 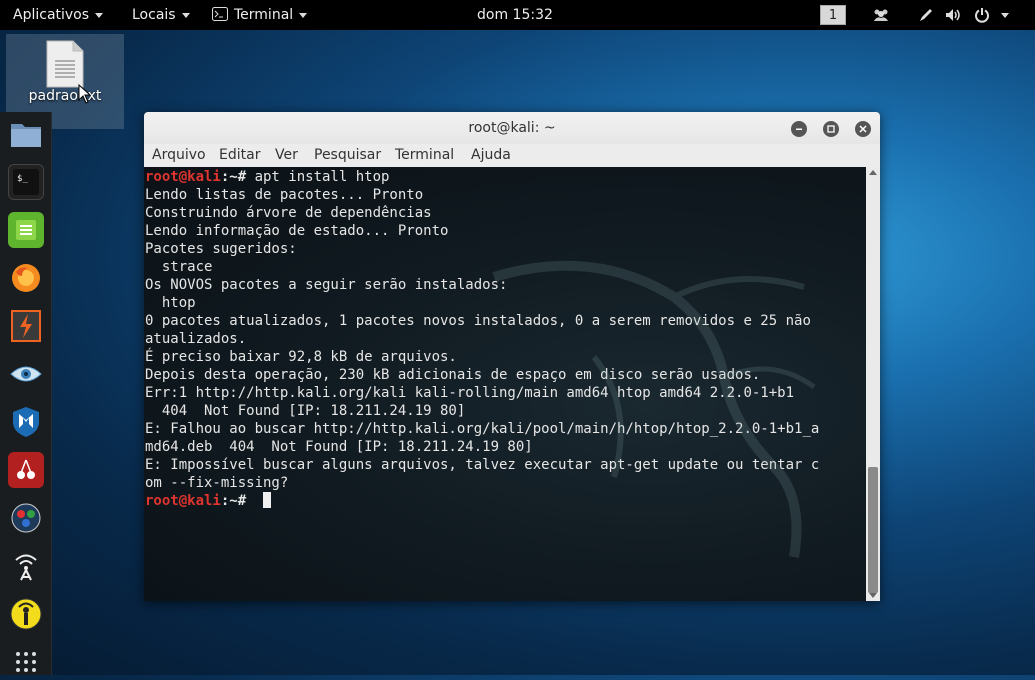 I want to click on menu-terminal: Terminal, so click(x=424, y=155).